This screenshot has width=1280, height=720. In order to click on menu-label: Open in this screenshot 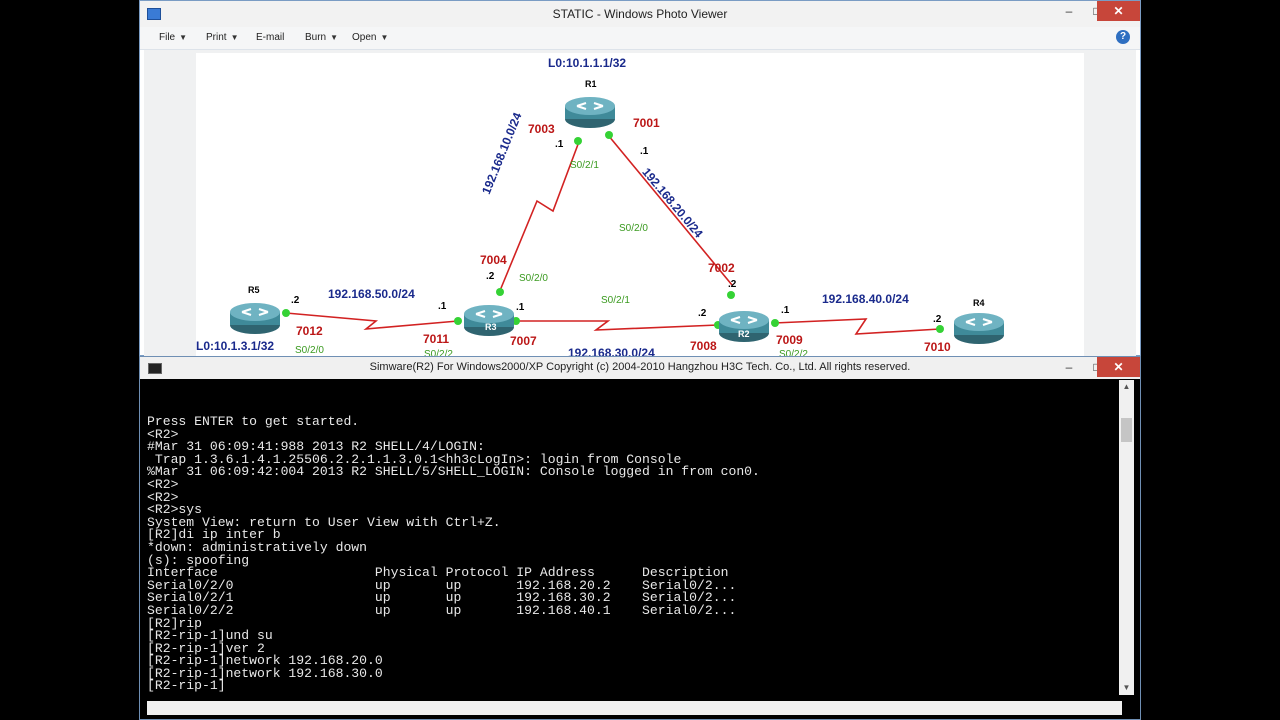, I will do `click(364, 37)`.